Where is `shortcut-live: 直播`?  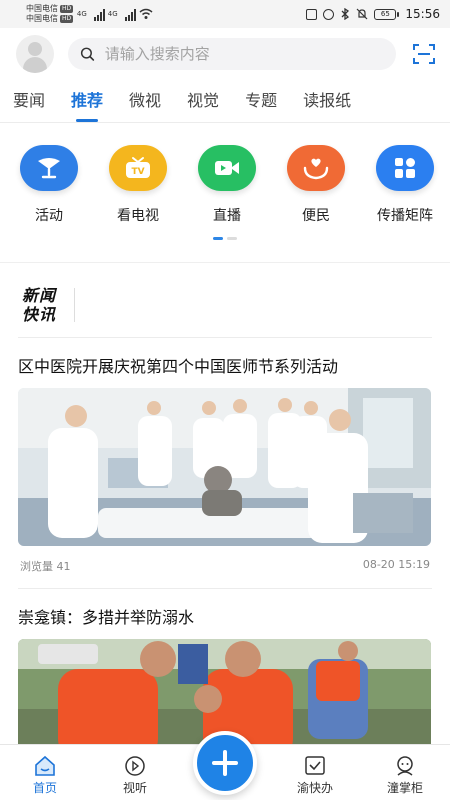 shortcut-live: 直播 is located at coordinates (227, 185).